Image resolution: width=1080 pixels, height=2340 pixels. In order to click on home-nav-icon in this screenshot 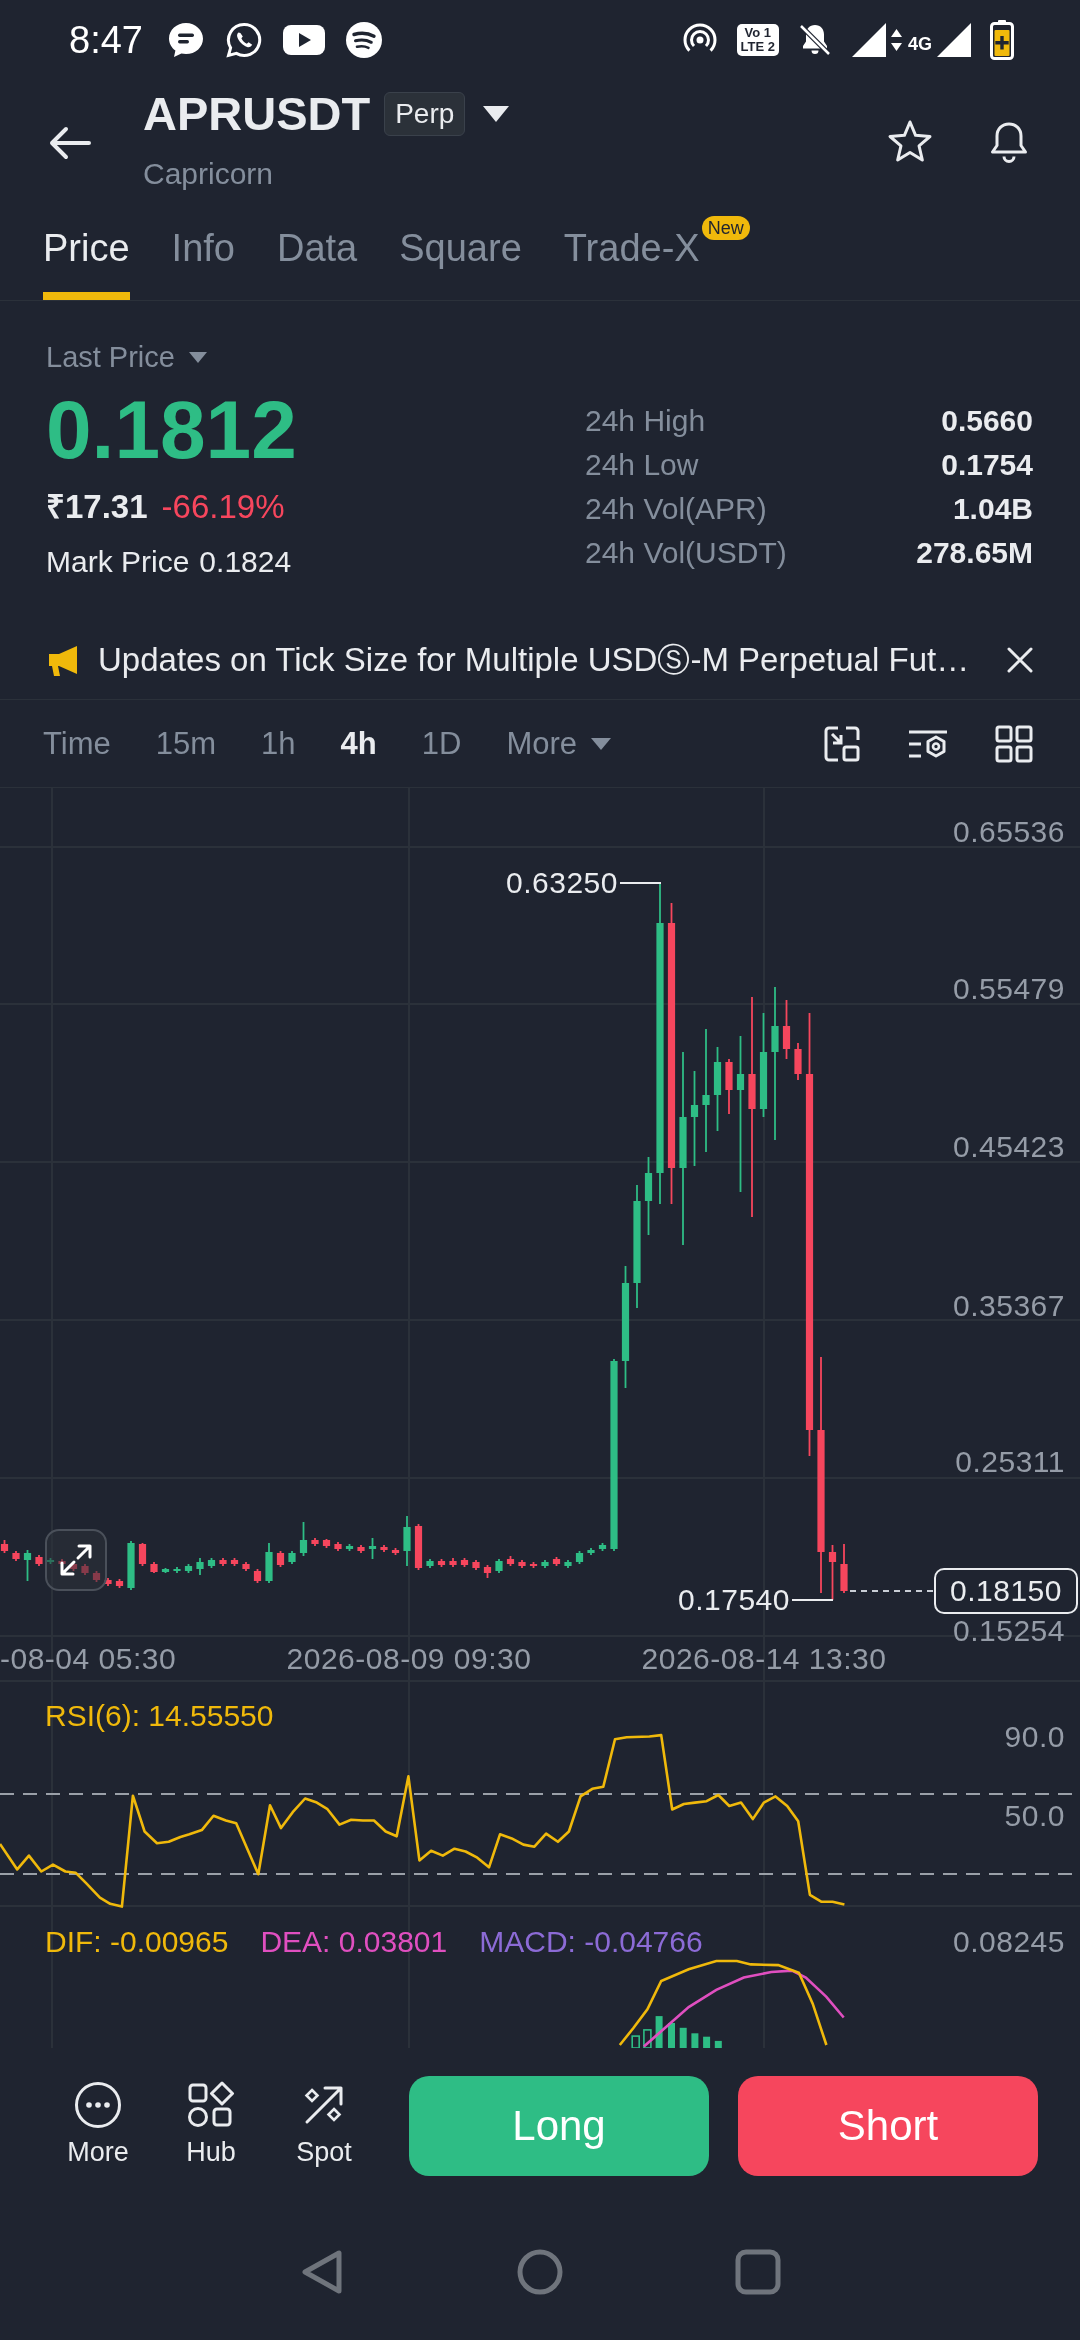, I will do `click(540, 2272)`.